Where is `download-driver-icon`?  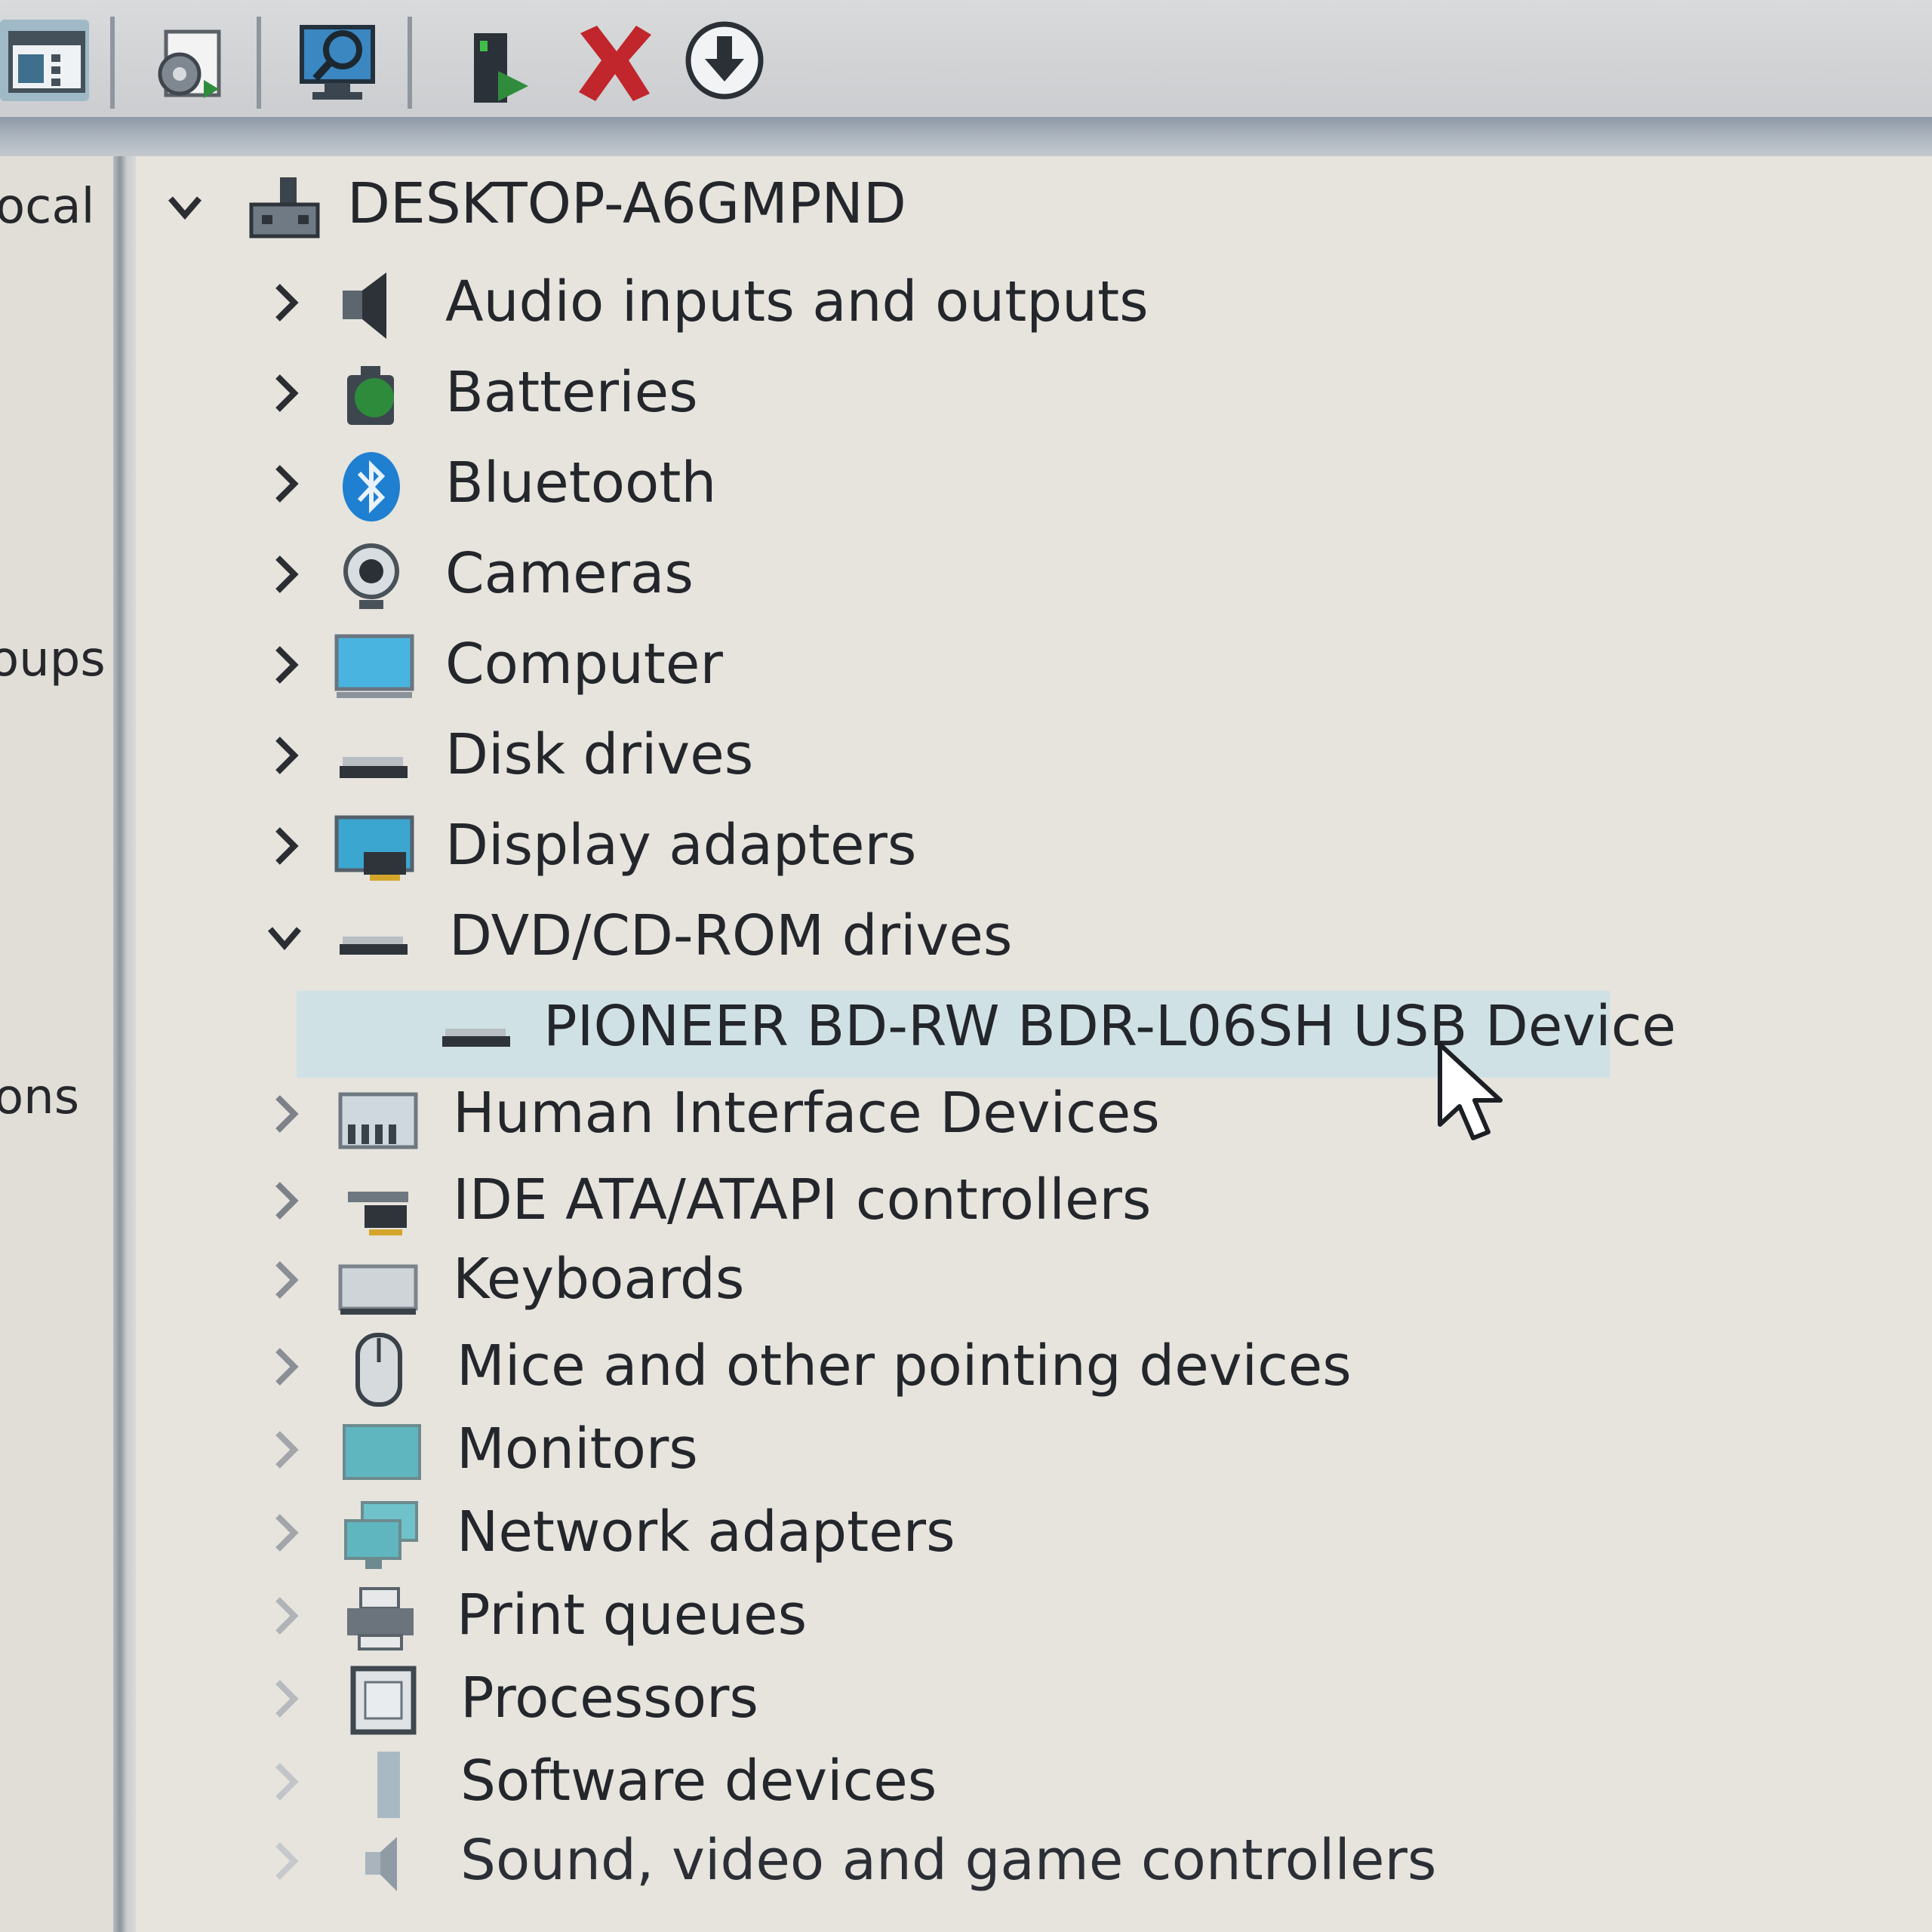
download-driver-icon is located at coordinates (724, 60).